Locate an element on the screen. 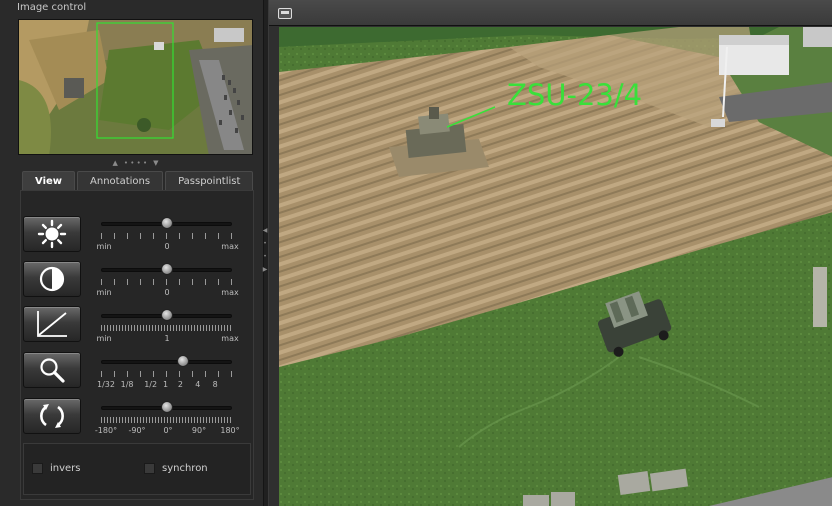 The width and height of the screenshot is (832, 506). tab-passpointlist: Passpointlist is located at coordinates (209, 180).